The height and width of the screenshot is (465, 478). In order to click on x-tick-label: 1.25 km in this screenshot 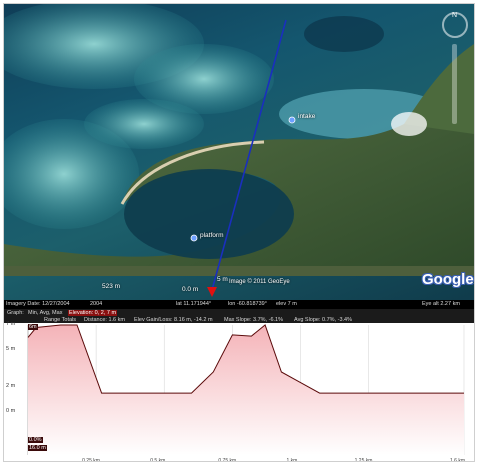, I will do `click(363, 460)`.